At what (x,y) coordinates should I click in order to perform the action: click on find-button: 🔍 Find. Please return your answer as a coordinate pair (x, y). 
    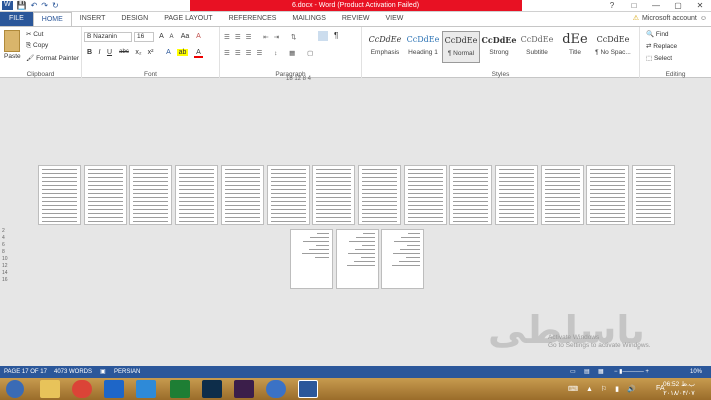
    Looking at the image, I should click on (657, 34).